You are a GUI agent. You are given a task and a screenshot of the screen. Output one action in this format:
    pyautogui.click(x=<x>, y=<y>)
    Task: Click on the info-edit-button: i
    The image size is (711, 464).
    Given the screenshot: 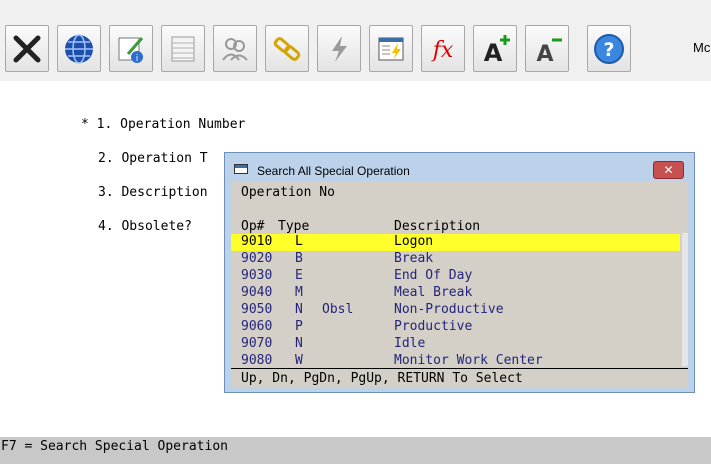 What is the action you would take?
    pyautogui.click(x=131, y=48)
    